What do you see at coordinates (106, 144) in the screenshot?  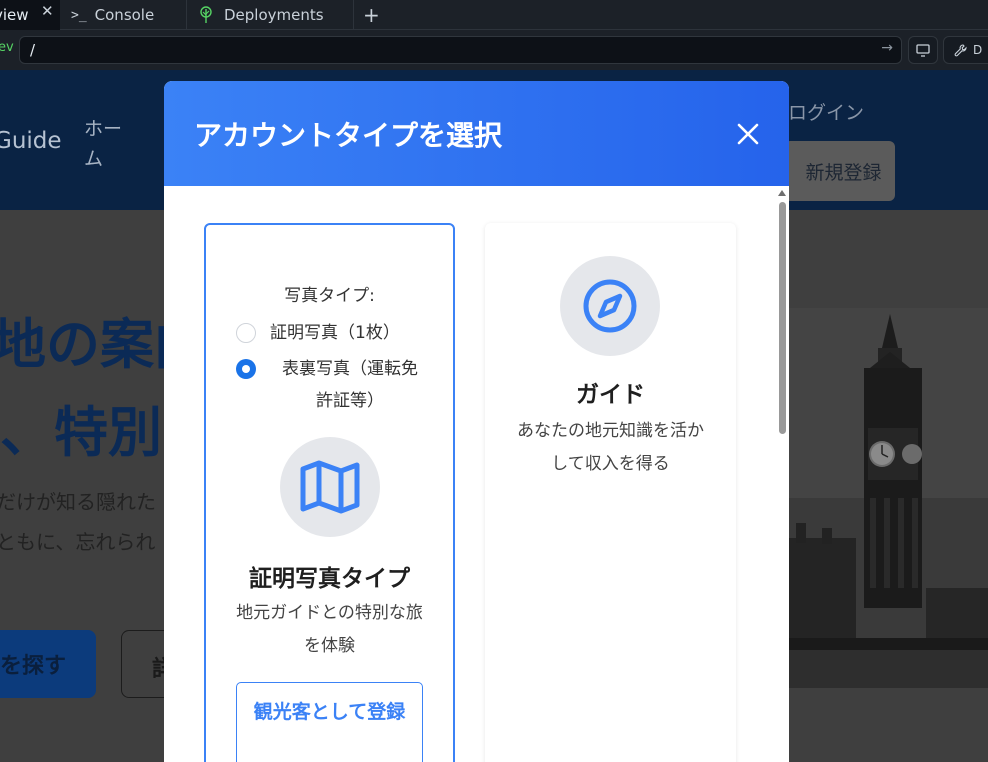 I see `nav-home-link: ホーム` at bounding box center [106, 144].